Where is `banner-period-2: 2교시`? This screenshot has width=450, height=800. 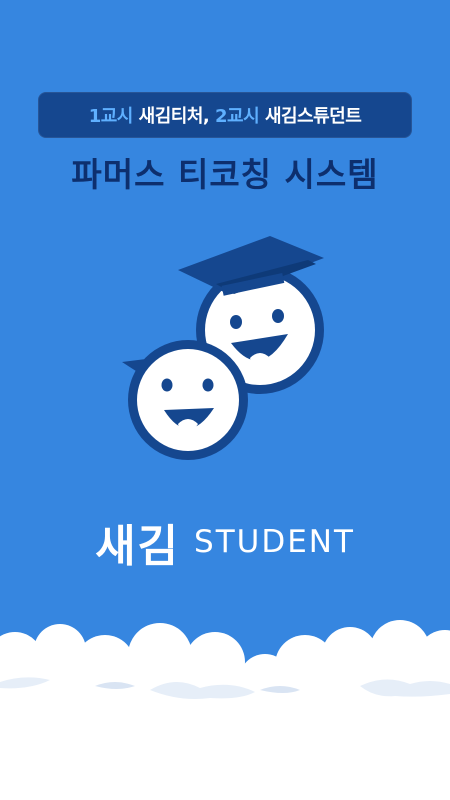 banner-period-2: 2교시 is located at coordinates (237, 116).